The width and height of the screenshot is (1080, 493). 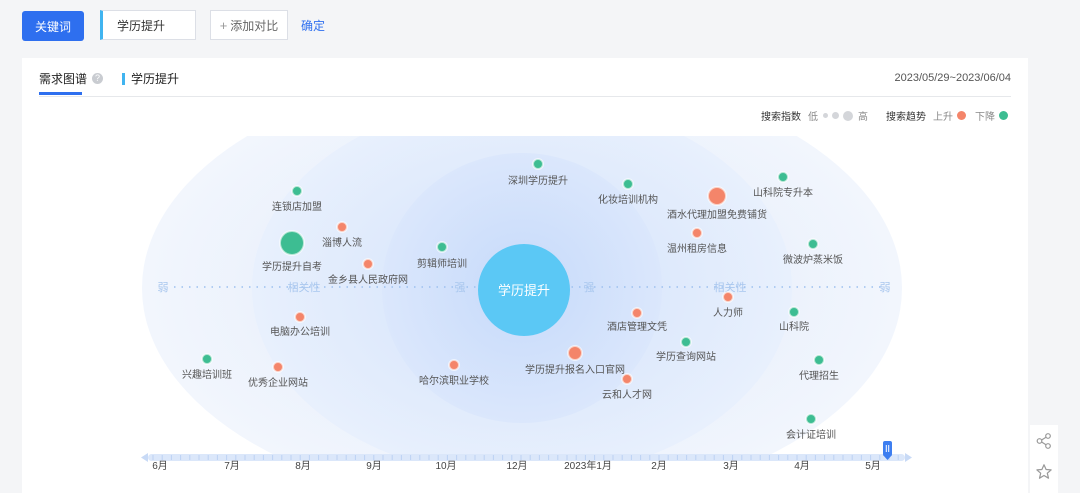 What do you see at coordinates (589, 288) in the screenshot?
I see `axis-strong-right: 强` at bounding box center [589, 288].